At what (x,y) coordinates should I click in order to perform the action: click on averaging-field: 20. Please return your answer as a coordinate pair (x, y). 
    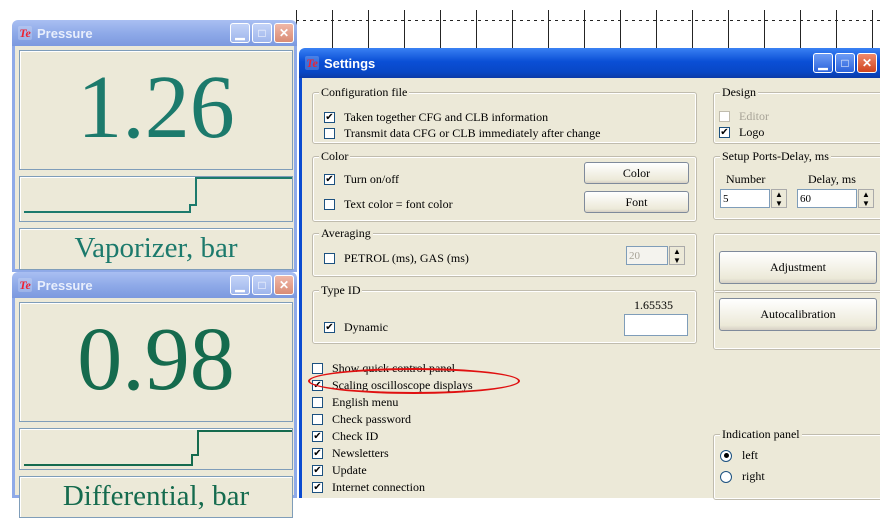
    Looking at the image, I should click on (647, 255).